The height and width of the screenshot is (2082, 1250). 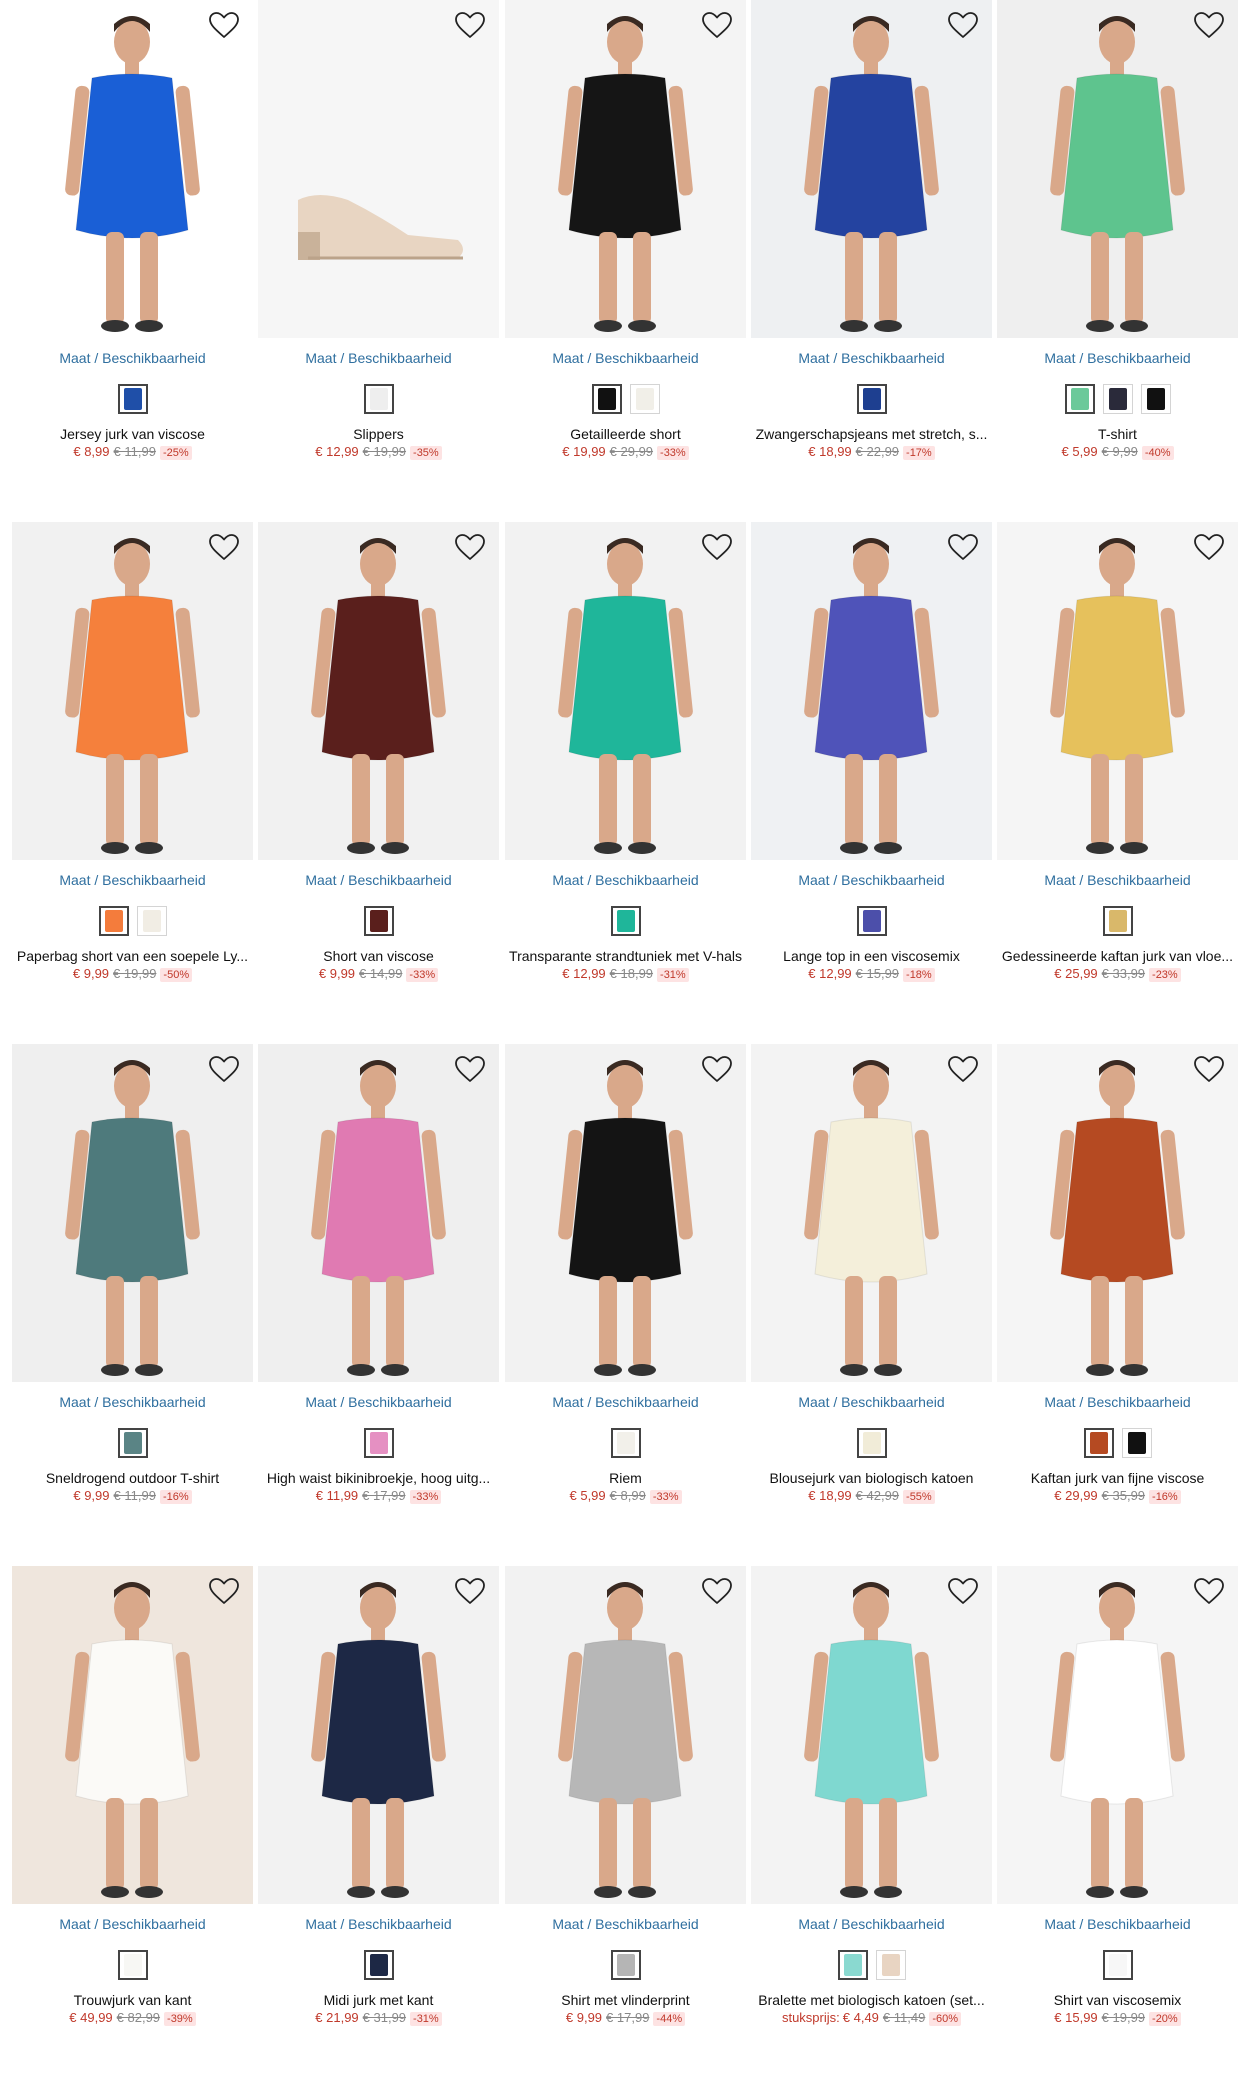 What do you see at coordinates (132, 1478) in the screenshot?
I see `product-name: Sneldrogend outdoor T-shirt` at bounding box center [132, 1478].